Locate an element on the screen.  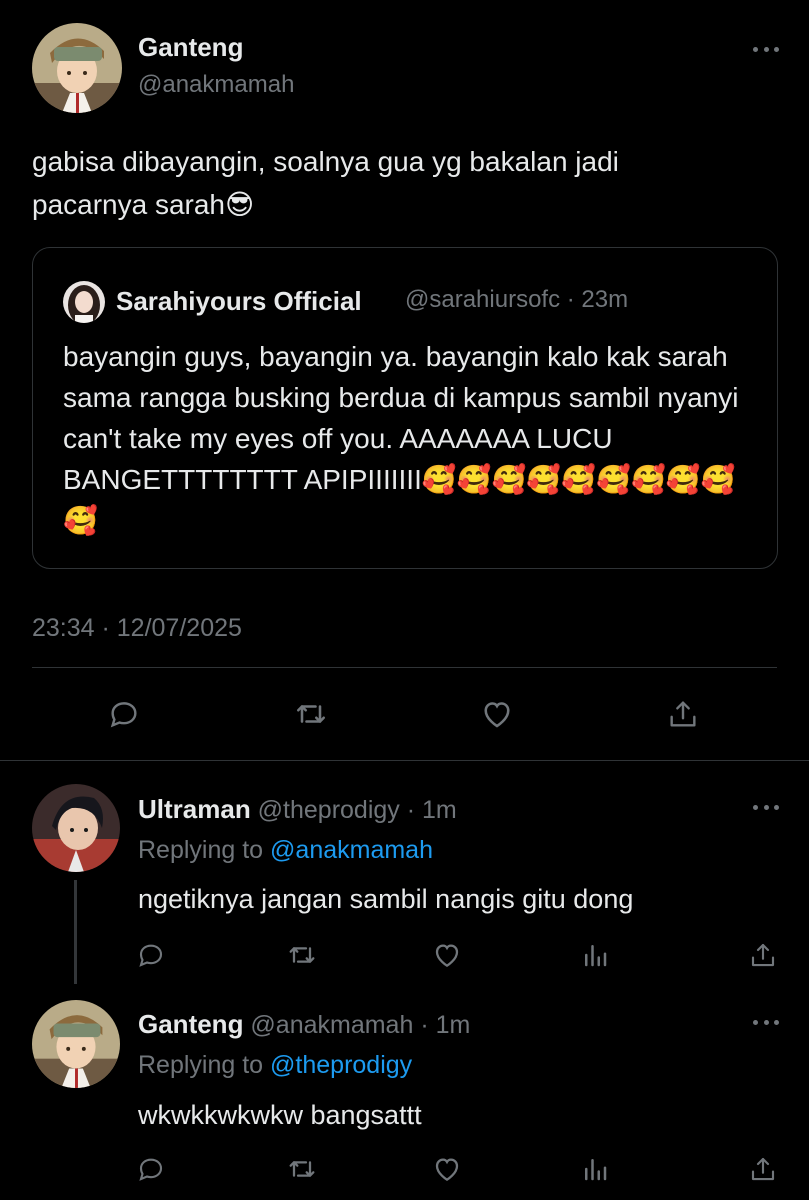
divider-top is located at coordinates (404, 667).